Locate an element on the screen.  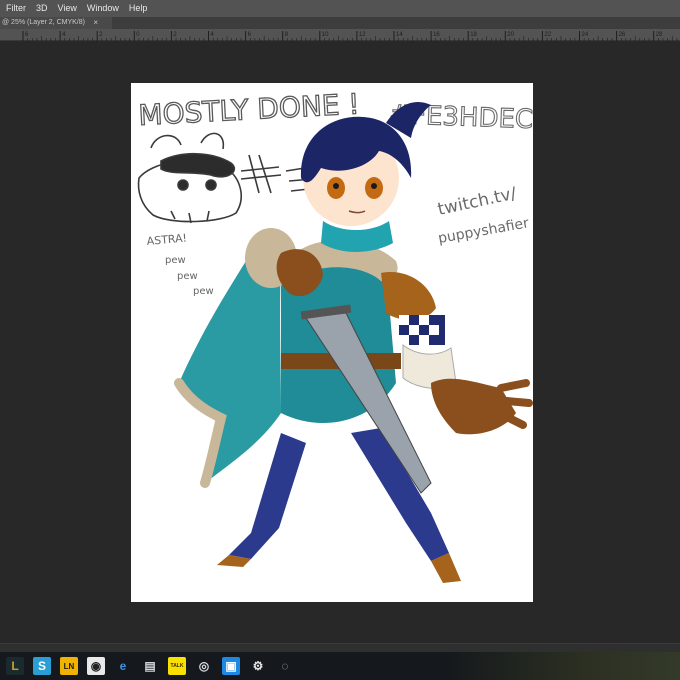
ruler-label: 24 is located at coordinates (585, 35).